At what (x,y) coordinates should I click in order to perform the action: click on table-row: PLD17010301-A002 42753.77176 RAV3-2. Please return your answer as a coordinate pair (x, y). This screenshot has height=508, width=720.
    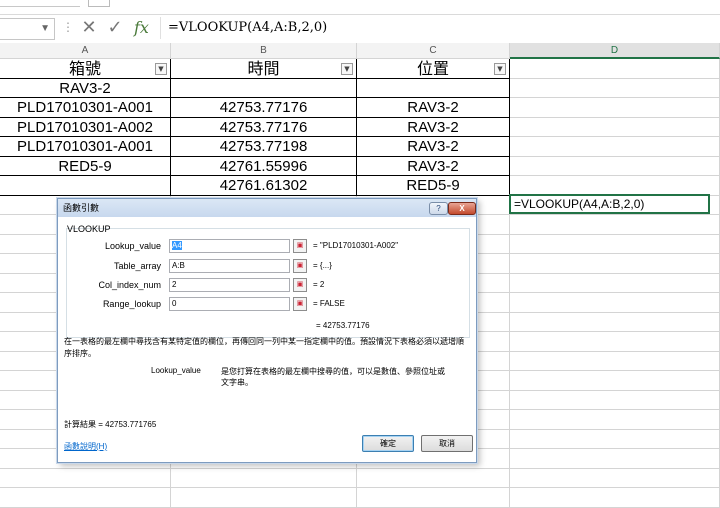
    Looking at the image, I should click on (360, 127).